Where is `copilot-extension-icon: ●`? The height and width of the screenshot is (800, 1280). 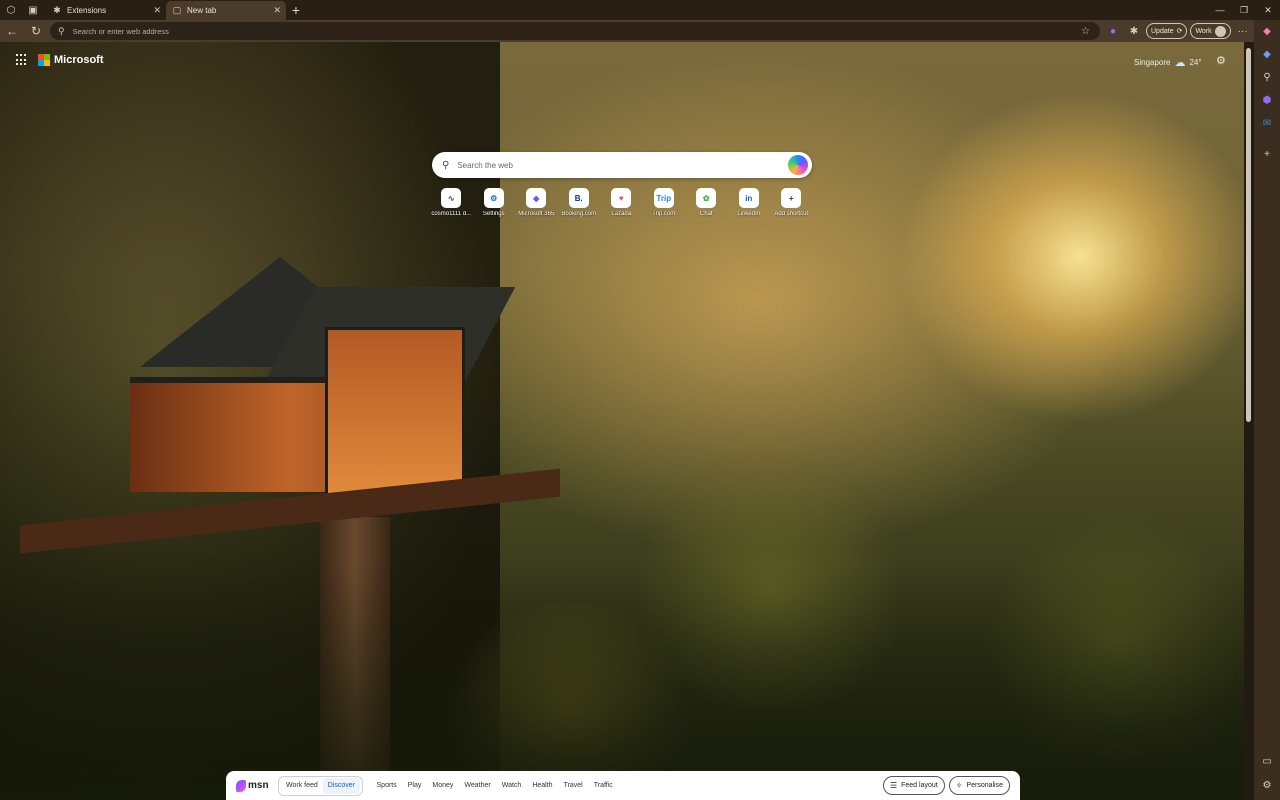 copilot-extension-icon: ● is located at coordinates (1113, 31).